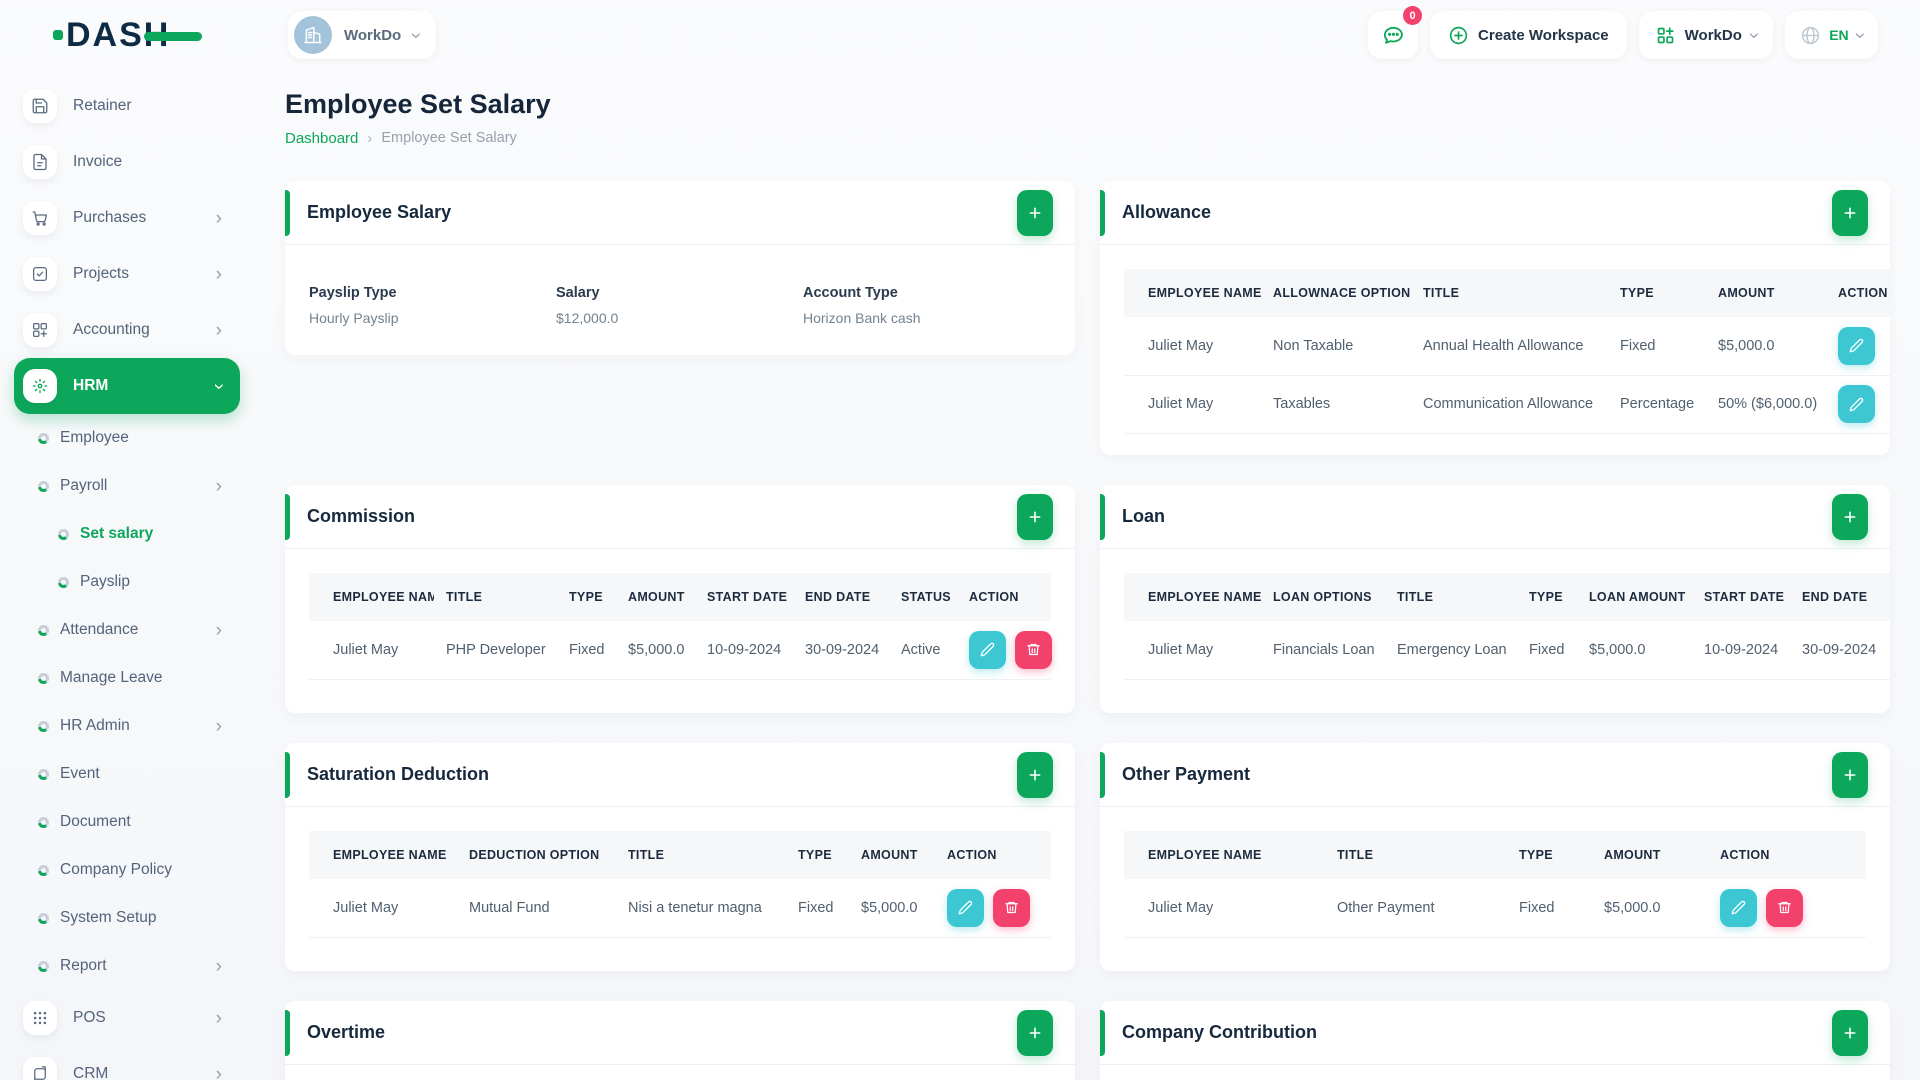  Describe the element at coordinates (1495, 1040) in the screenshot. I see `company-contribution-card: Company Contribution` at that location.